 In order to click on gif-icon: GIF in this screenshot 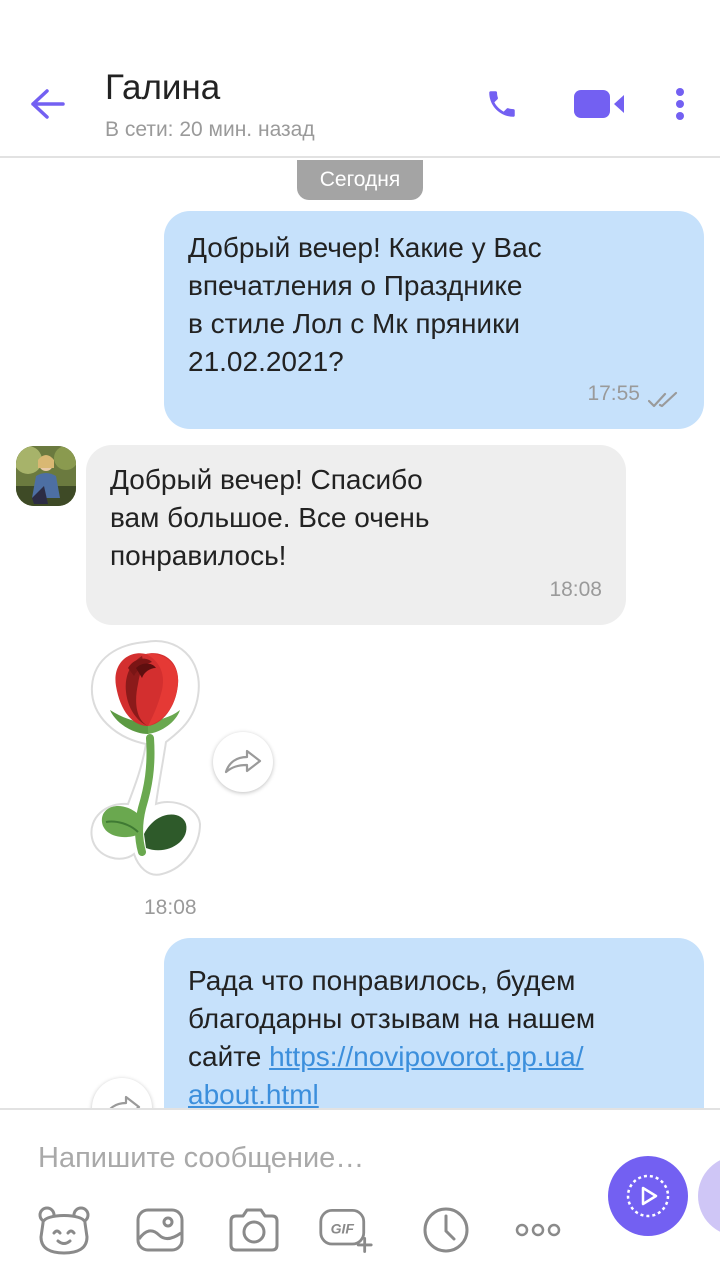, I will do `click(346, 1231)`.